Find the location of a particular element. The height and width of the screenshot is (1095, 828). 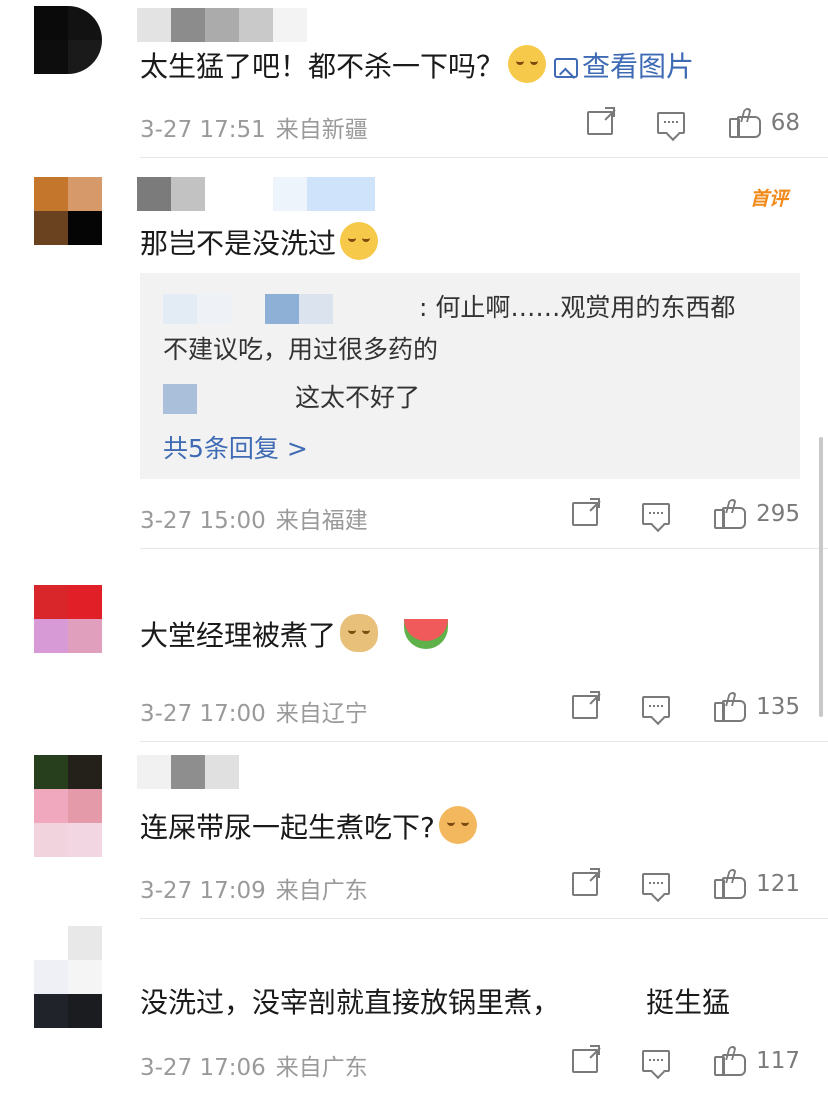

comment-meta: 3-27 17:00 来自辽宁 is located at coordinates (254, 711).